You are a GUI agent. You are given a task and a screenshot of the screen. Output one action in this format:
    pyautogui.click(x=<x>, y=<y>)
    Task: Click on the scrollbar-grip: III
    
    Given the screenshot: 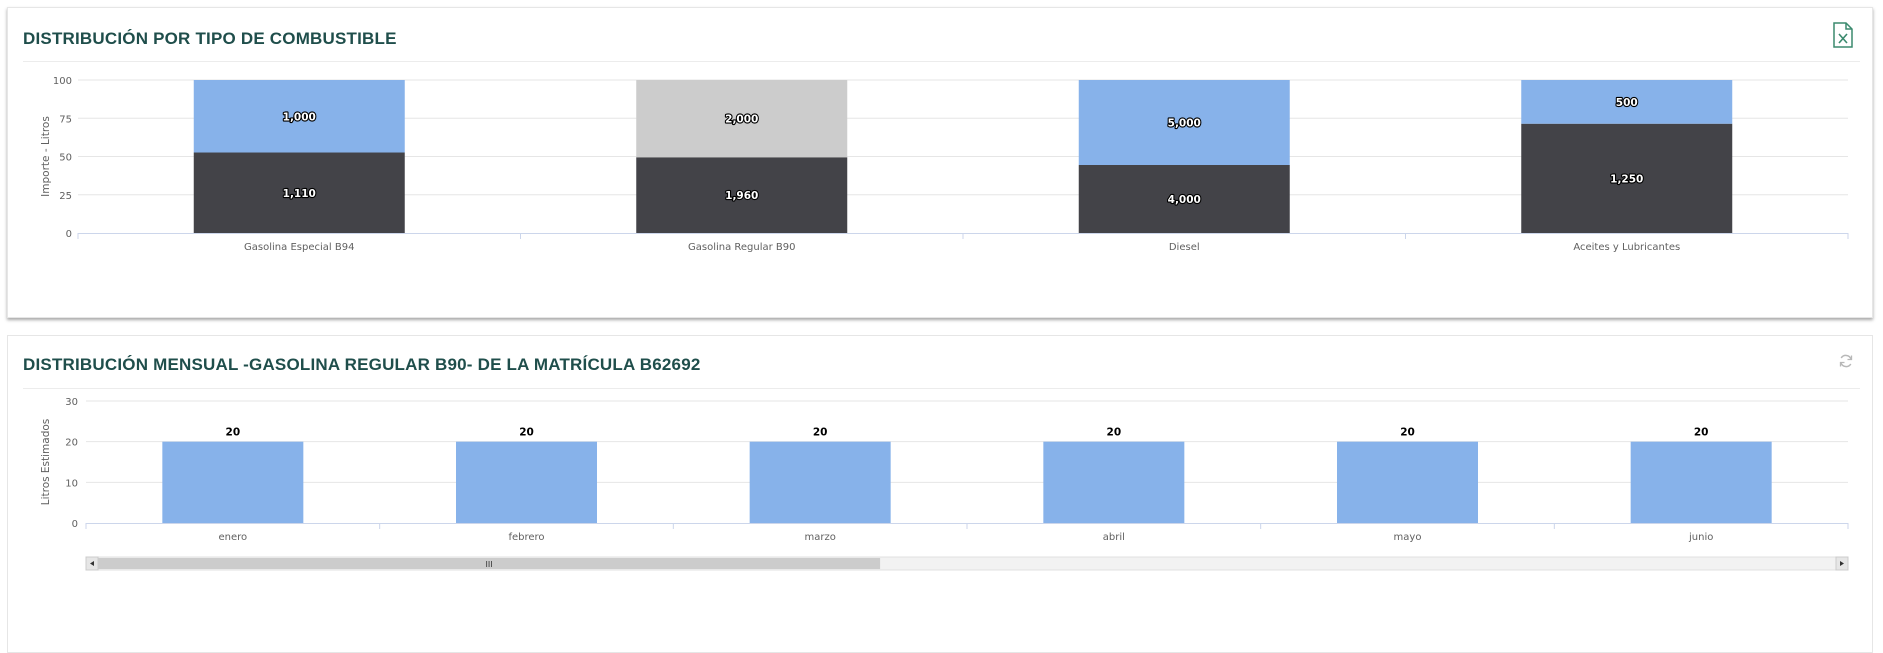 What is the action you would take?
    pyautogui.click(x=489, y=564)
    